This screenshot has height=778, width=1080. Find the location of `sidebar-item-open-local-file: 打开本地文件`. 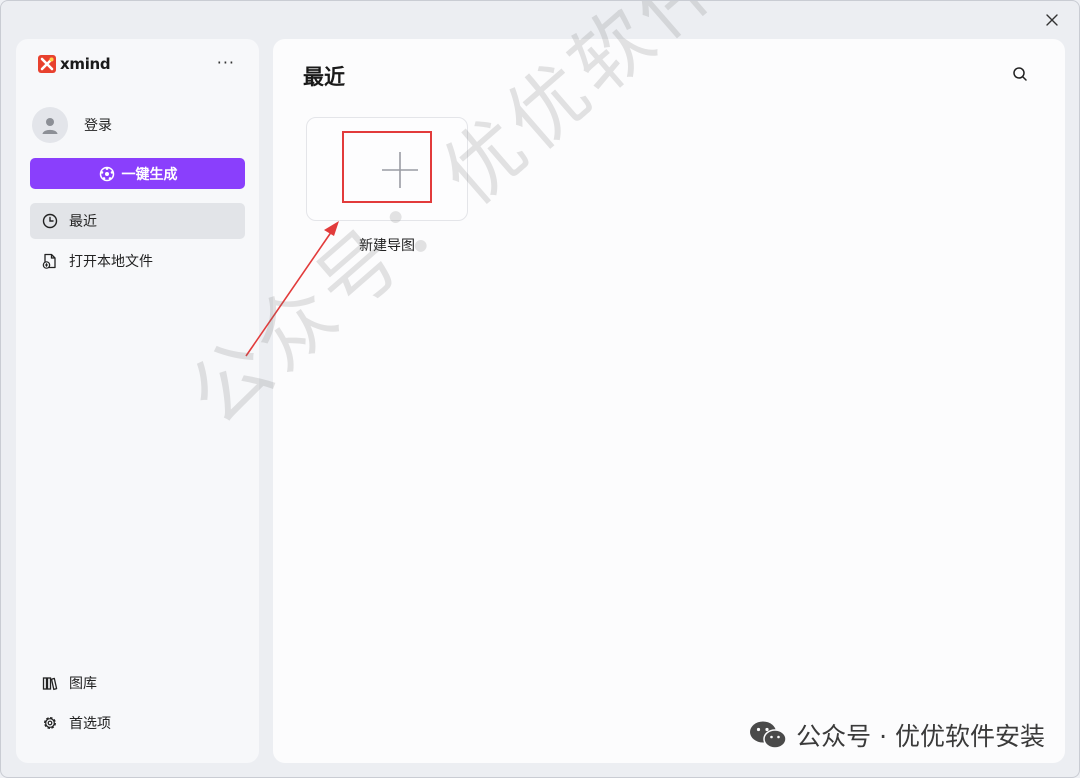

sidebar-item-open-local-file: 打开本地文件 is located at coordinates (137, 261).